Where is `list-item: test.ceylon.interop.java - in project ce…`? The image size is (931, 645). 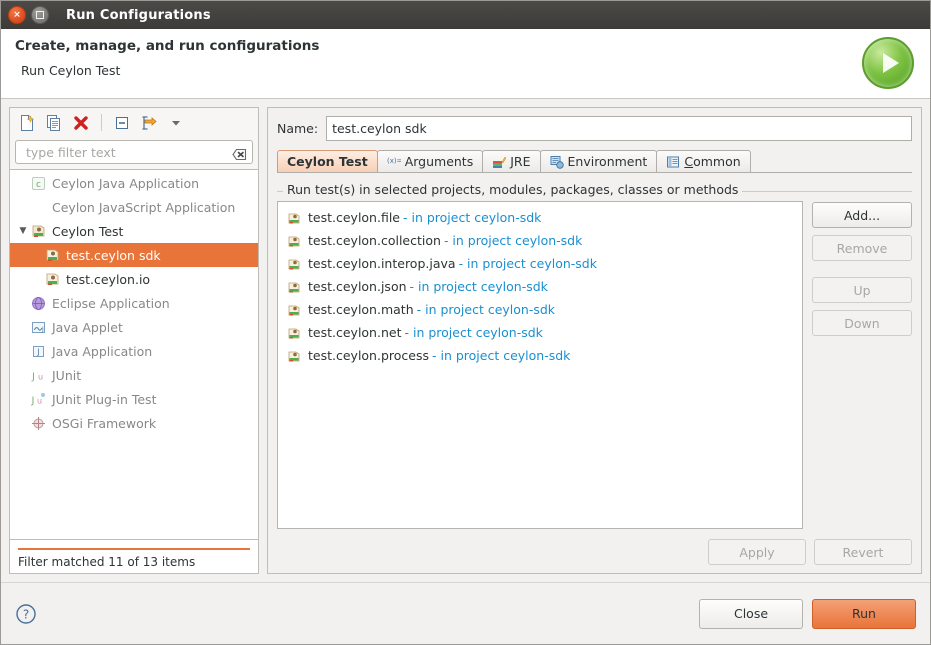 list-item: test.ceylon.interop.java - in project ce… is located at coordinates (540, 263).